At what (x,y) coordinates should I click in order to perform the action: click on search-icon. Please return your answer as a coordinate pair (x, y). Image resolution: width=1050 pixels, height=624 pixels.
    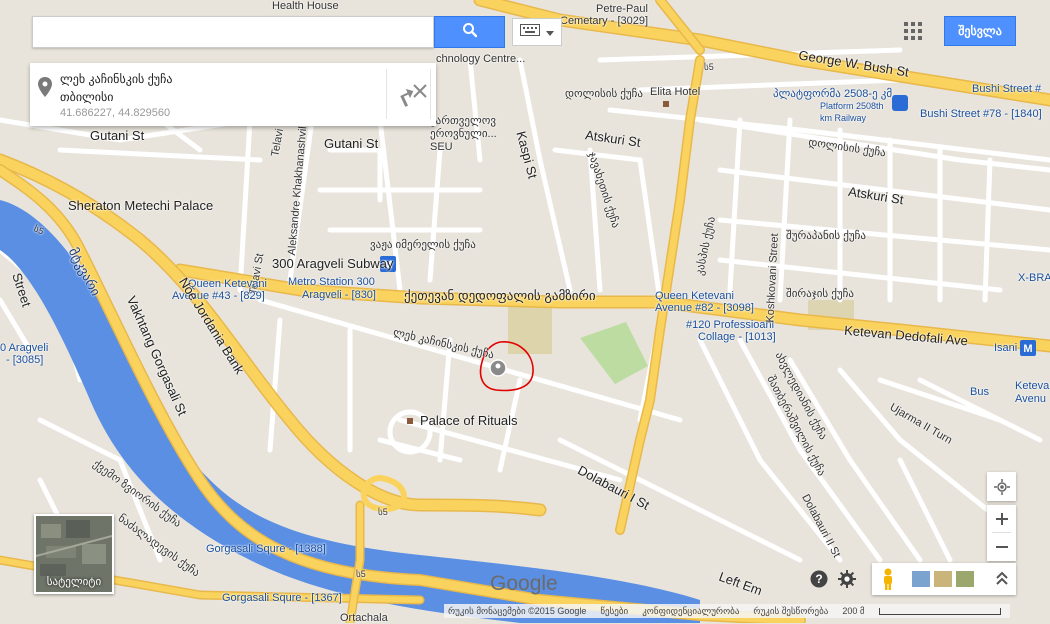
    Looking at the image, I should click on (470, 32).